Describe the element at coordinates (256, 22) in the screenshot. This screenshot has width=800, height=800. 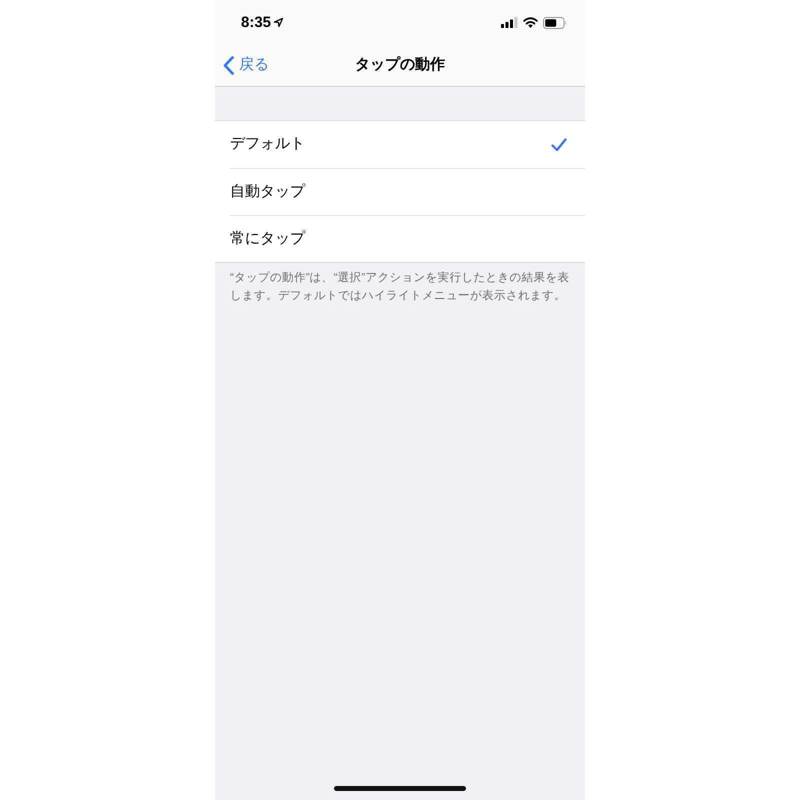
I see `status-time: 8:35` at that location.